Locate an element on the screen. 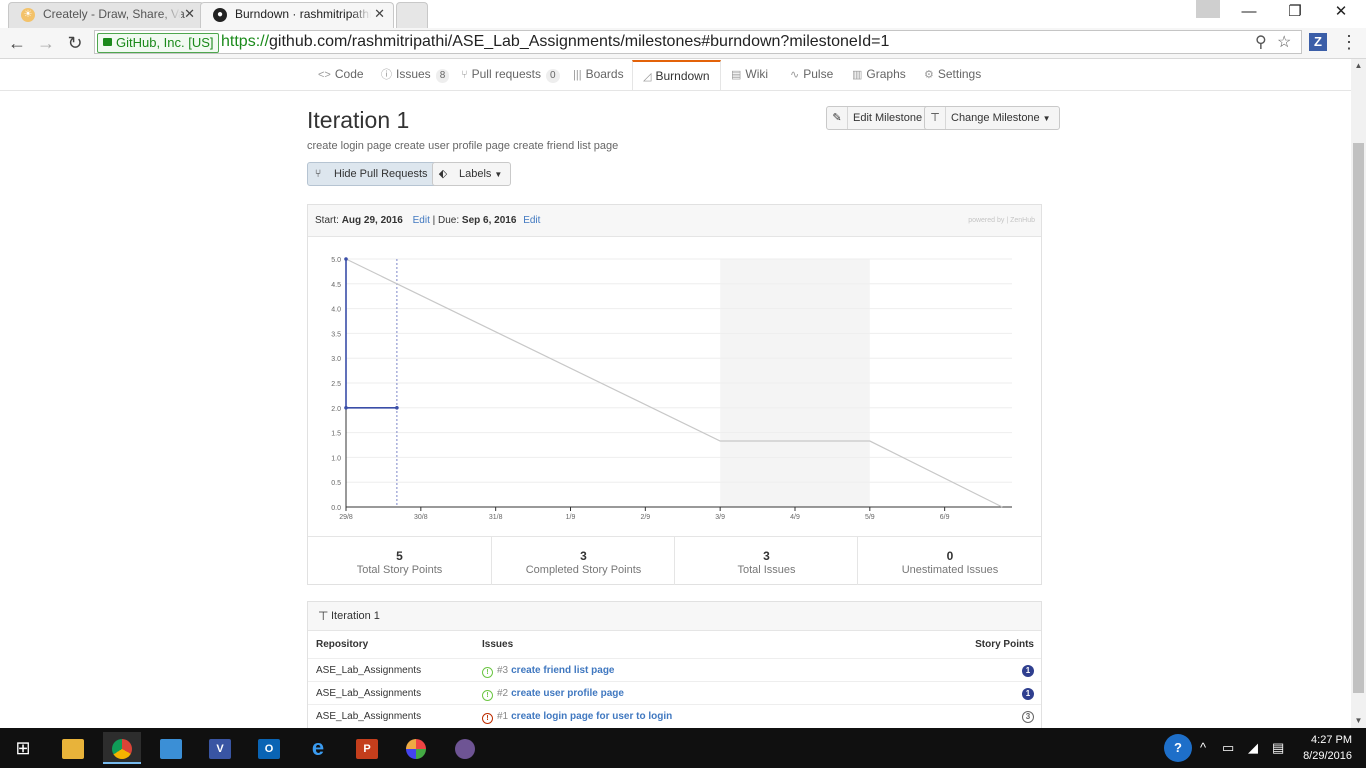  outlook-icon: O is located at coordinates (269, 748).